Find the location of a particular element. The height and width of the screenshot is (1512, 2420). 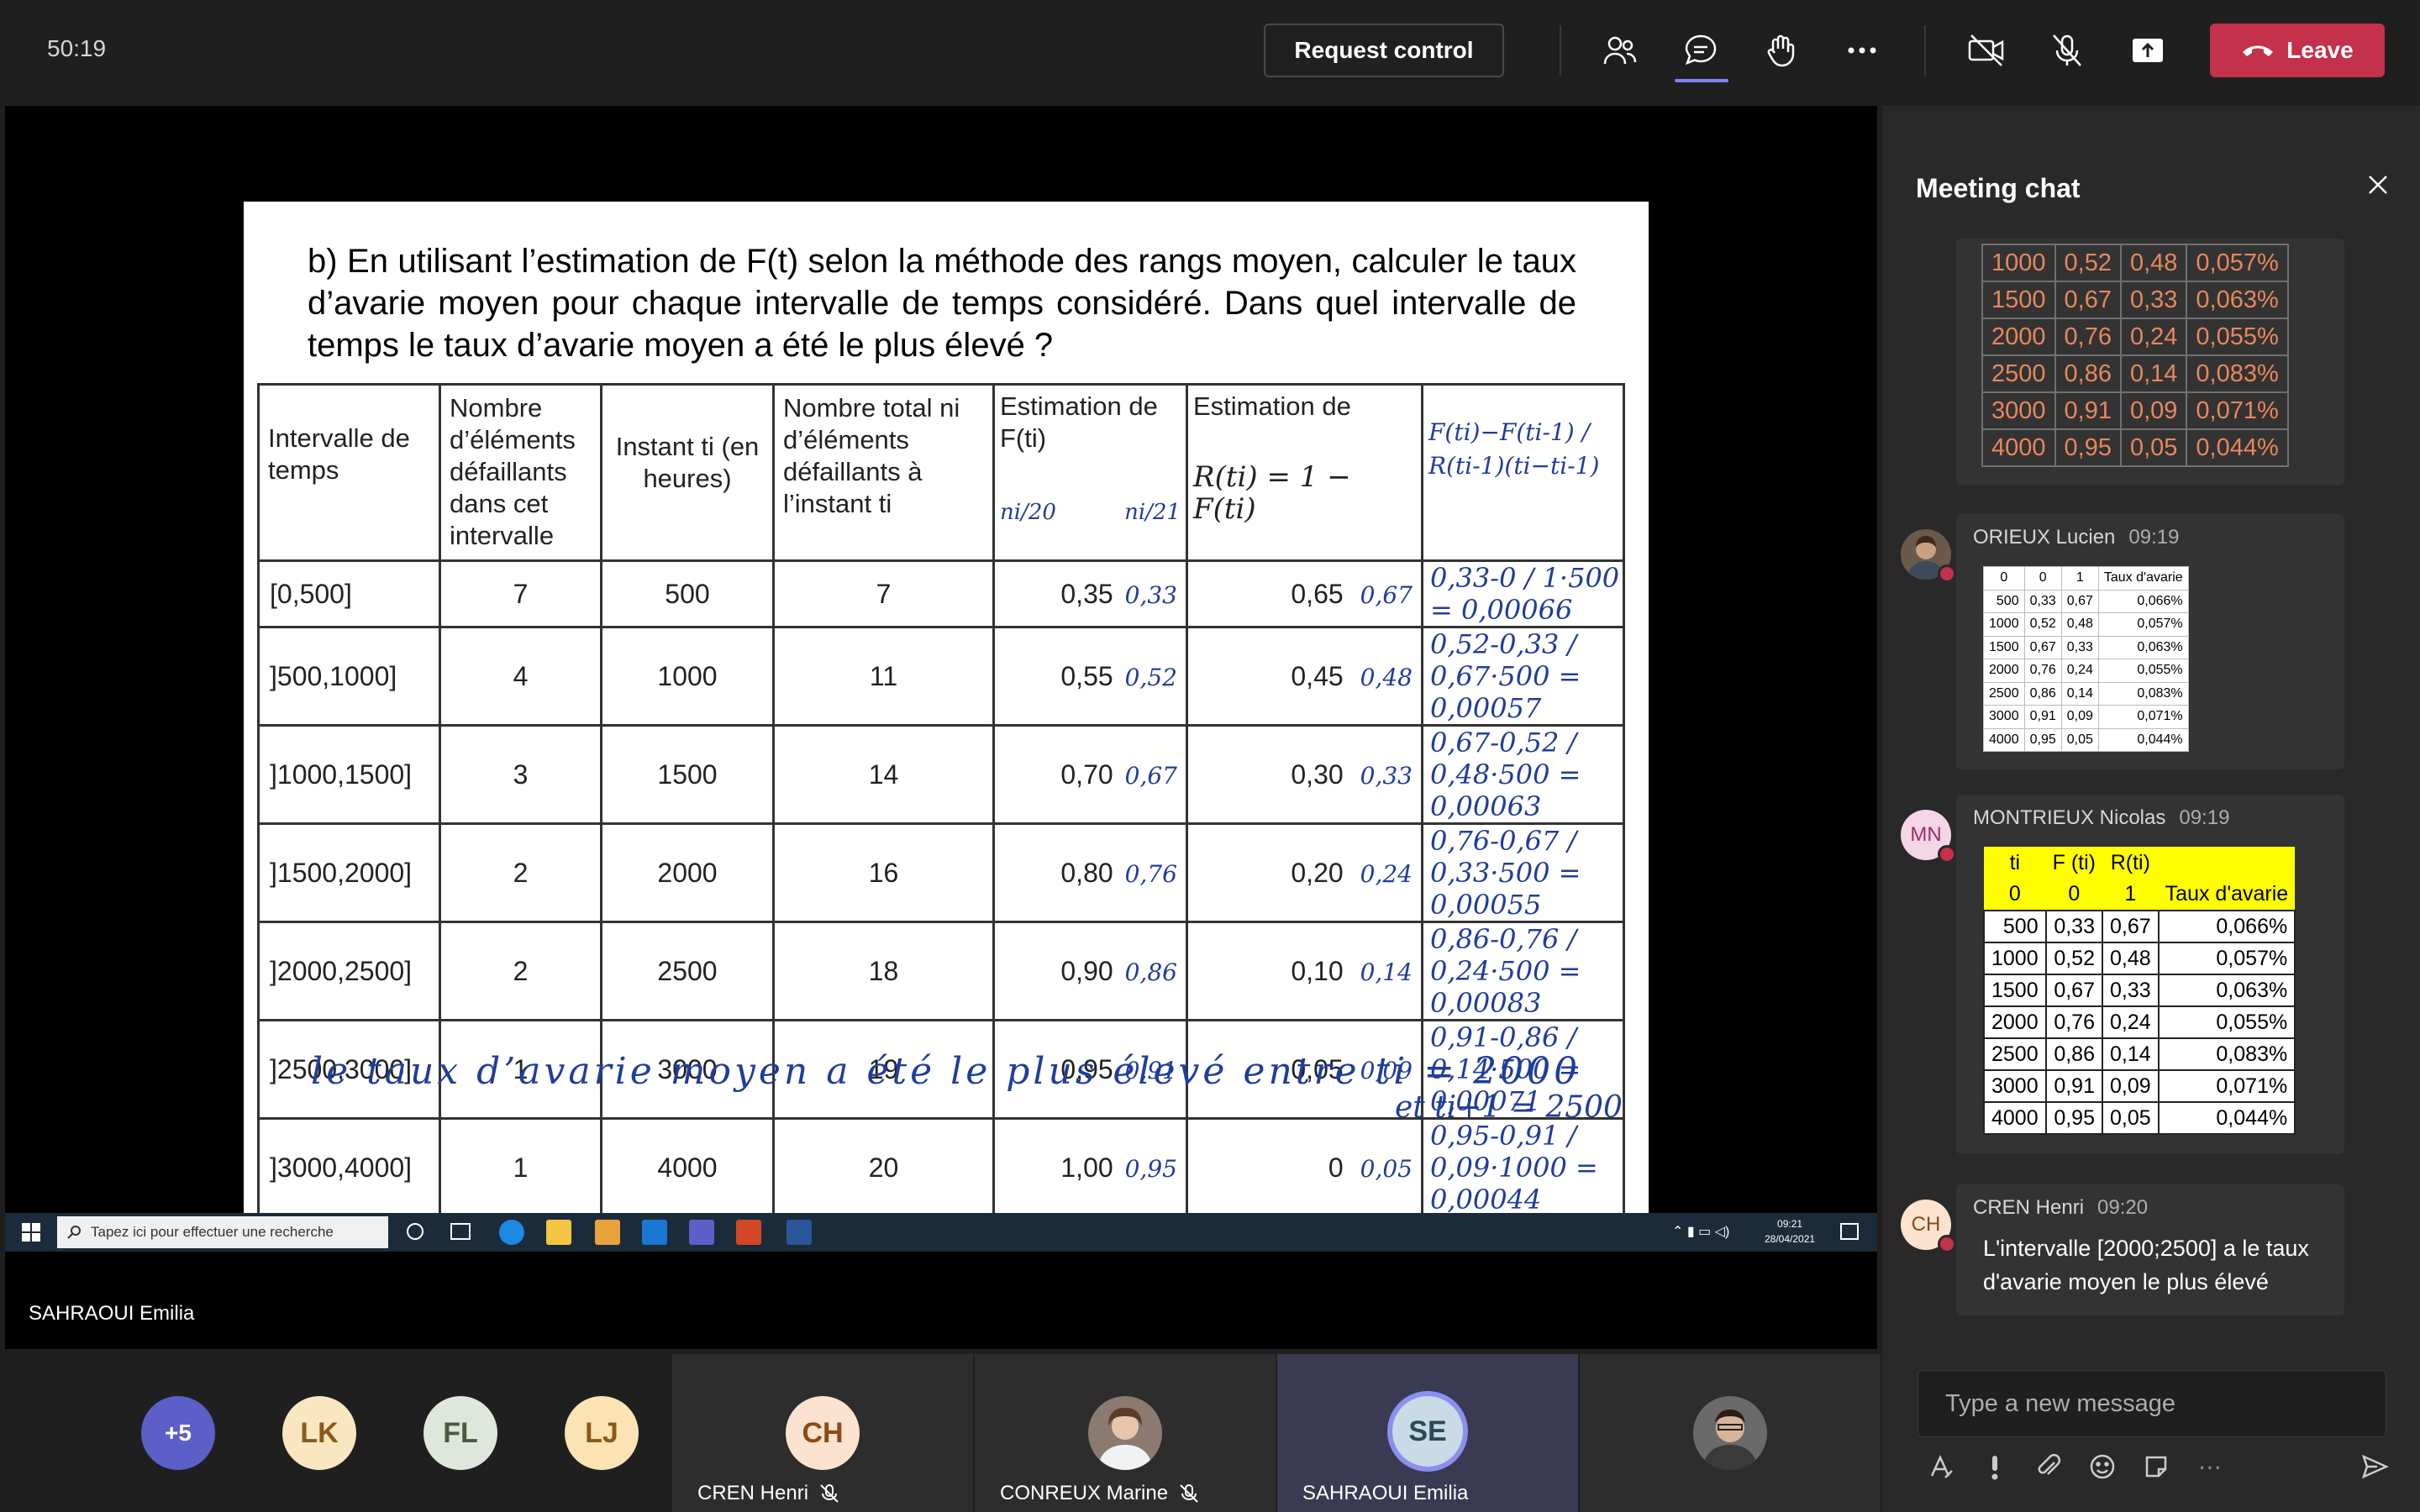

participant-name: CONREUX Marine is located at coordinates (1084, 1493).